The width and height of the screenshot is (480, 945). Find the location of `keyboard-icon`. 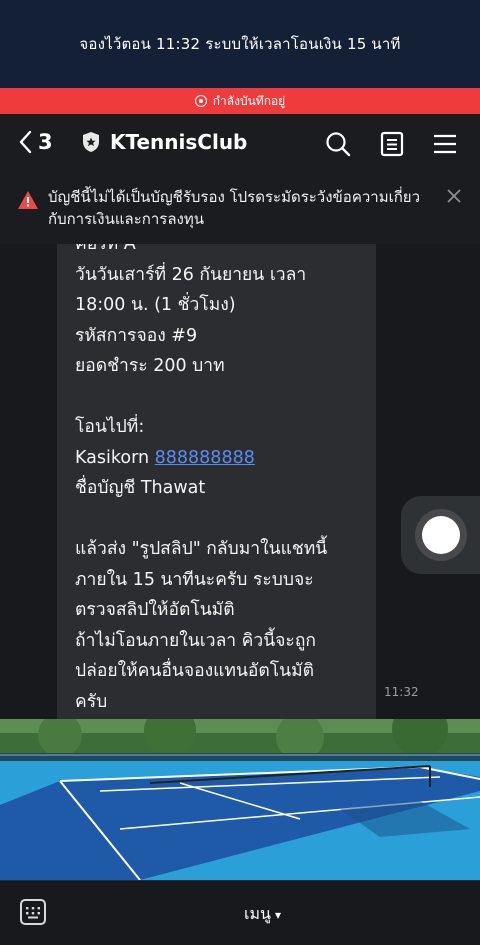

keyboard-icon is located at coordinates (33, 912).